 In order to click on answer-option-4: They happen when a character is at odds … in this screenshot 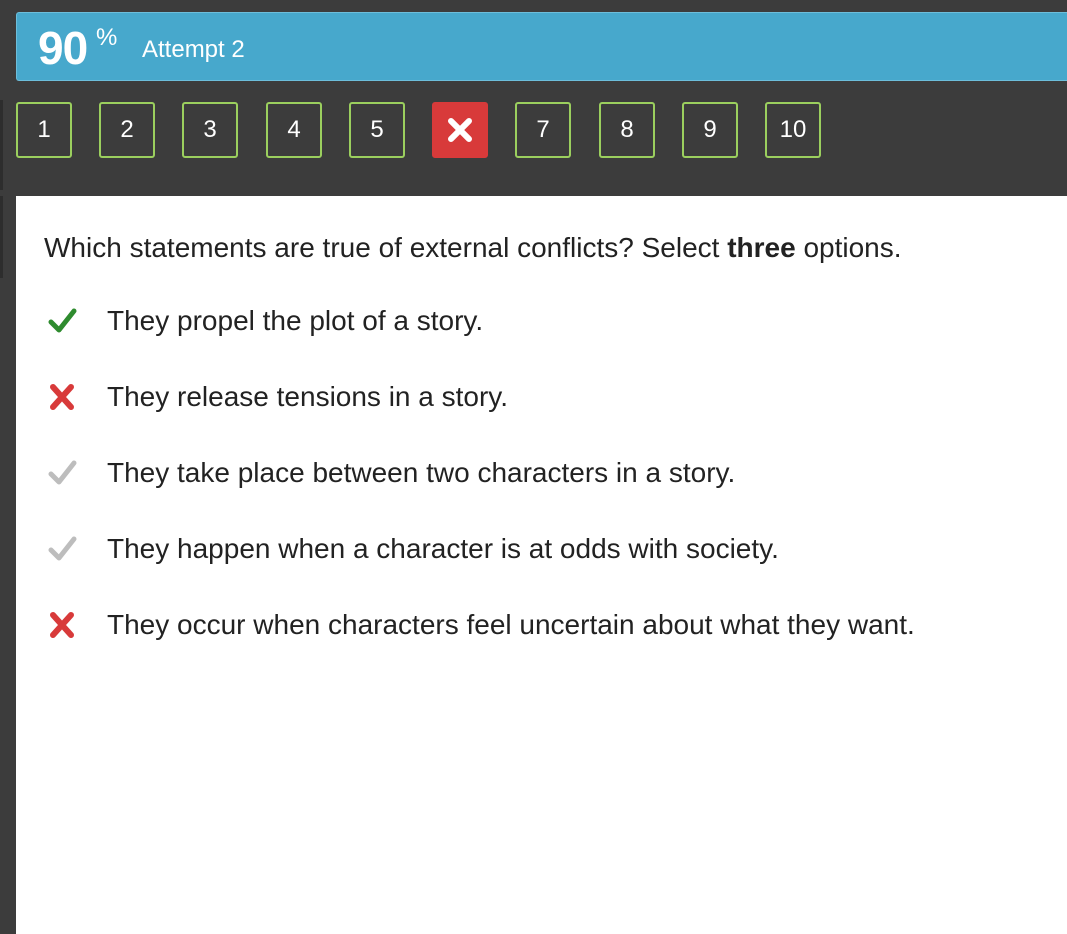, I will do `click(544, 549)`.